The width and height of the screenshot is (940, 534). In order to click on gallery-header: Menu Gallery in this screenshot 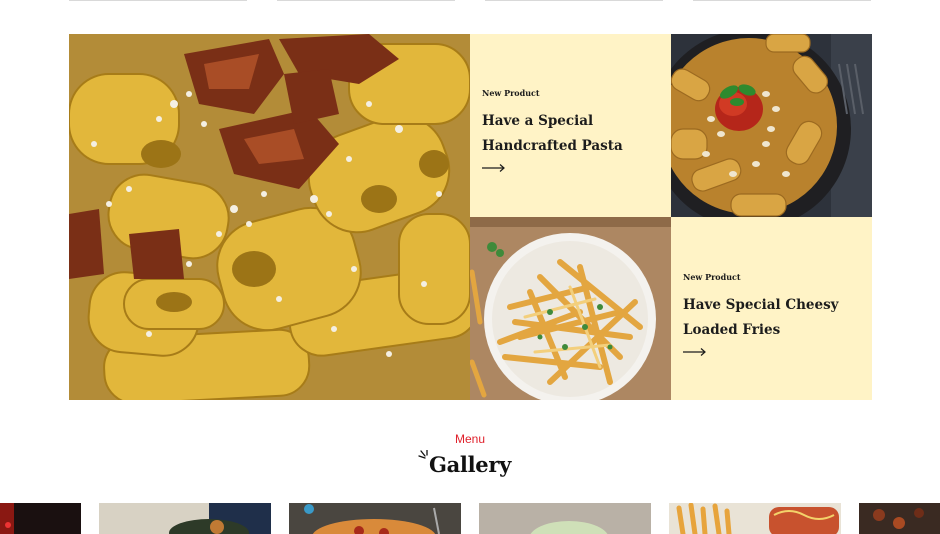, I will do `click(470, 454)`.